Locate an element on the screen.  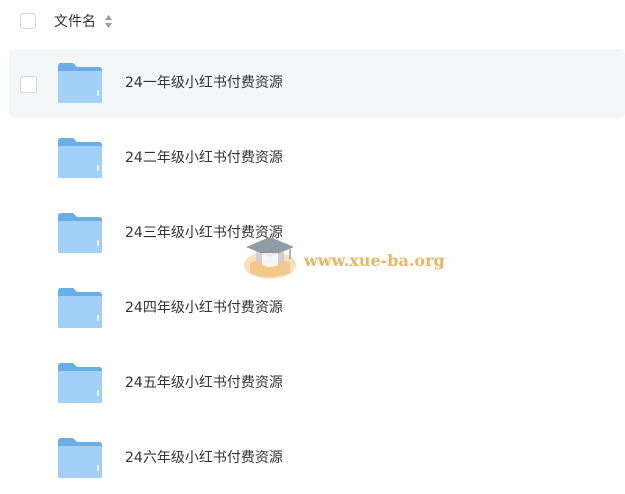
list-item: 24一年级小红书付费资源 is located at coordinates (317, 83).